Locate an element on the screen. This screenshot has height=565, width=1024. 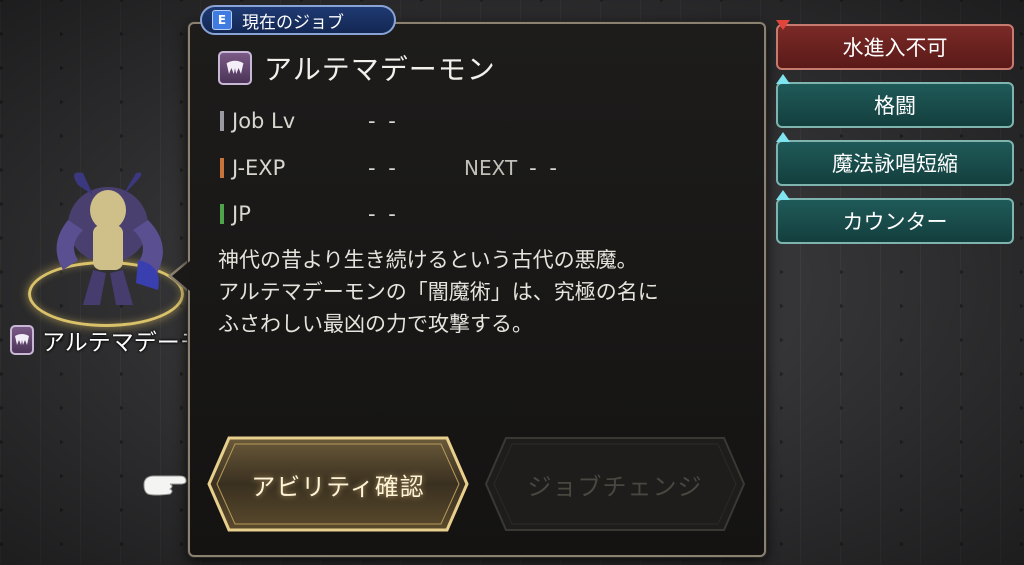
description-line: 神代の昔より生き続けるという古代の悪魔。 is located at coordinates (428, 260).